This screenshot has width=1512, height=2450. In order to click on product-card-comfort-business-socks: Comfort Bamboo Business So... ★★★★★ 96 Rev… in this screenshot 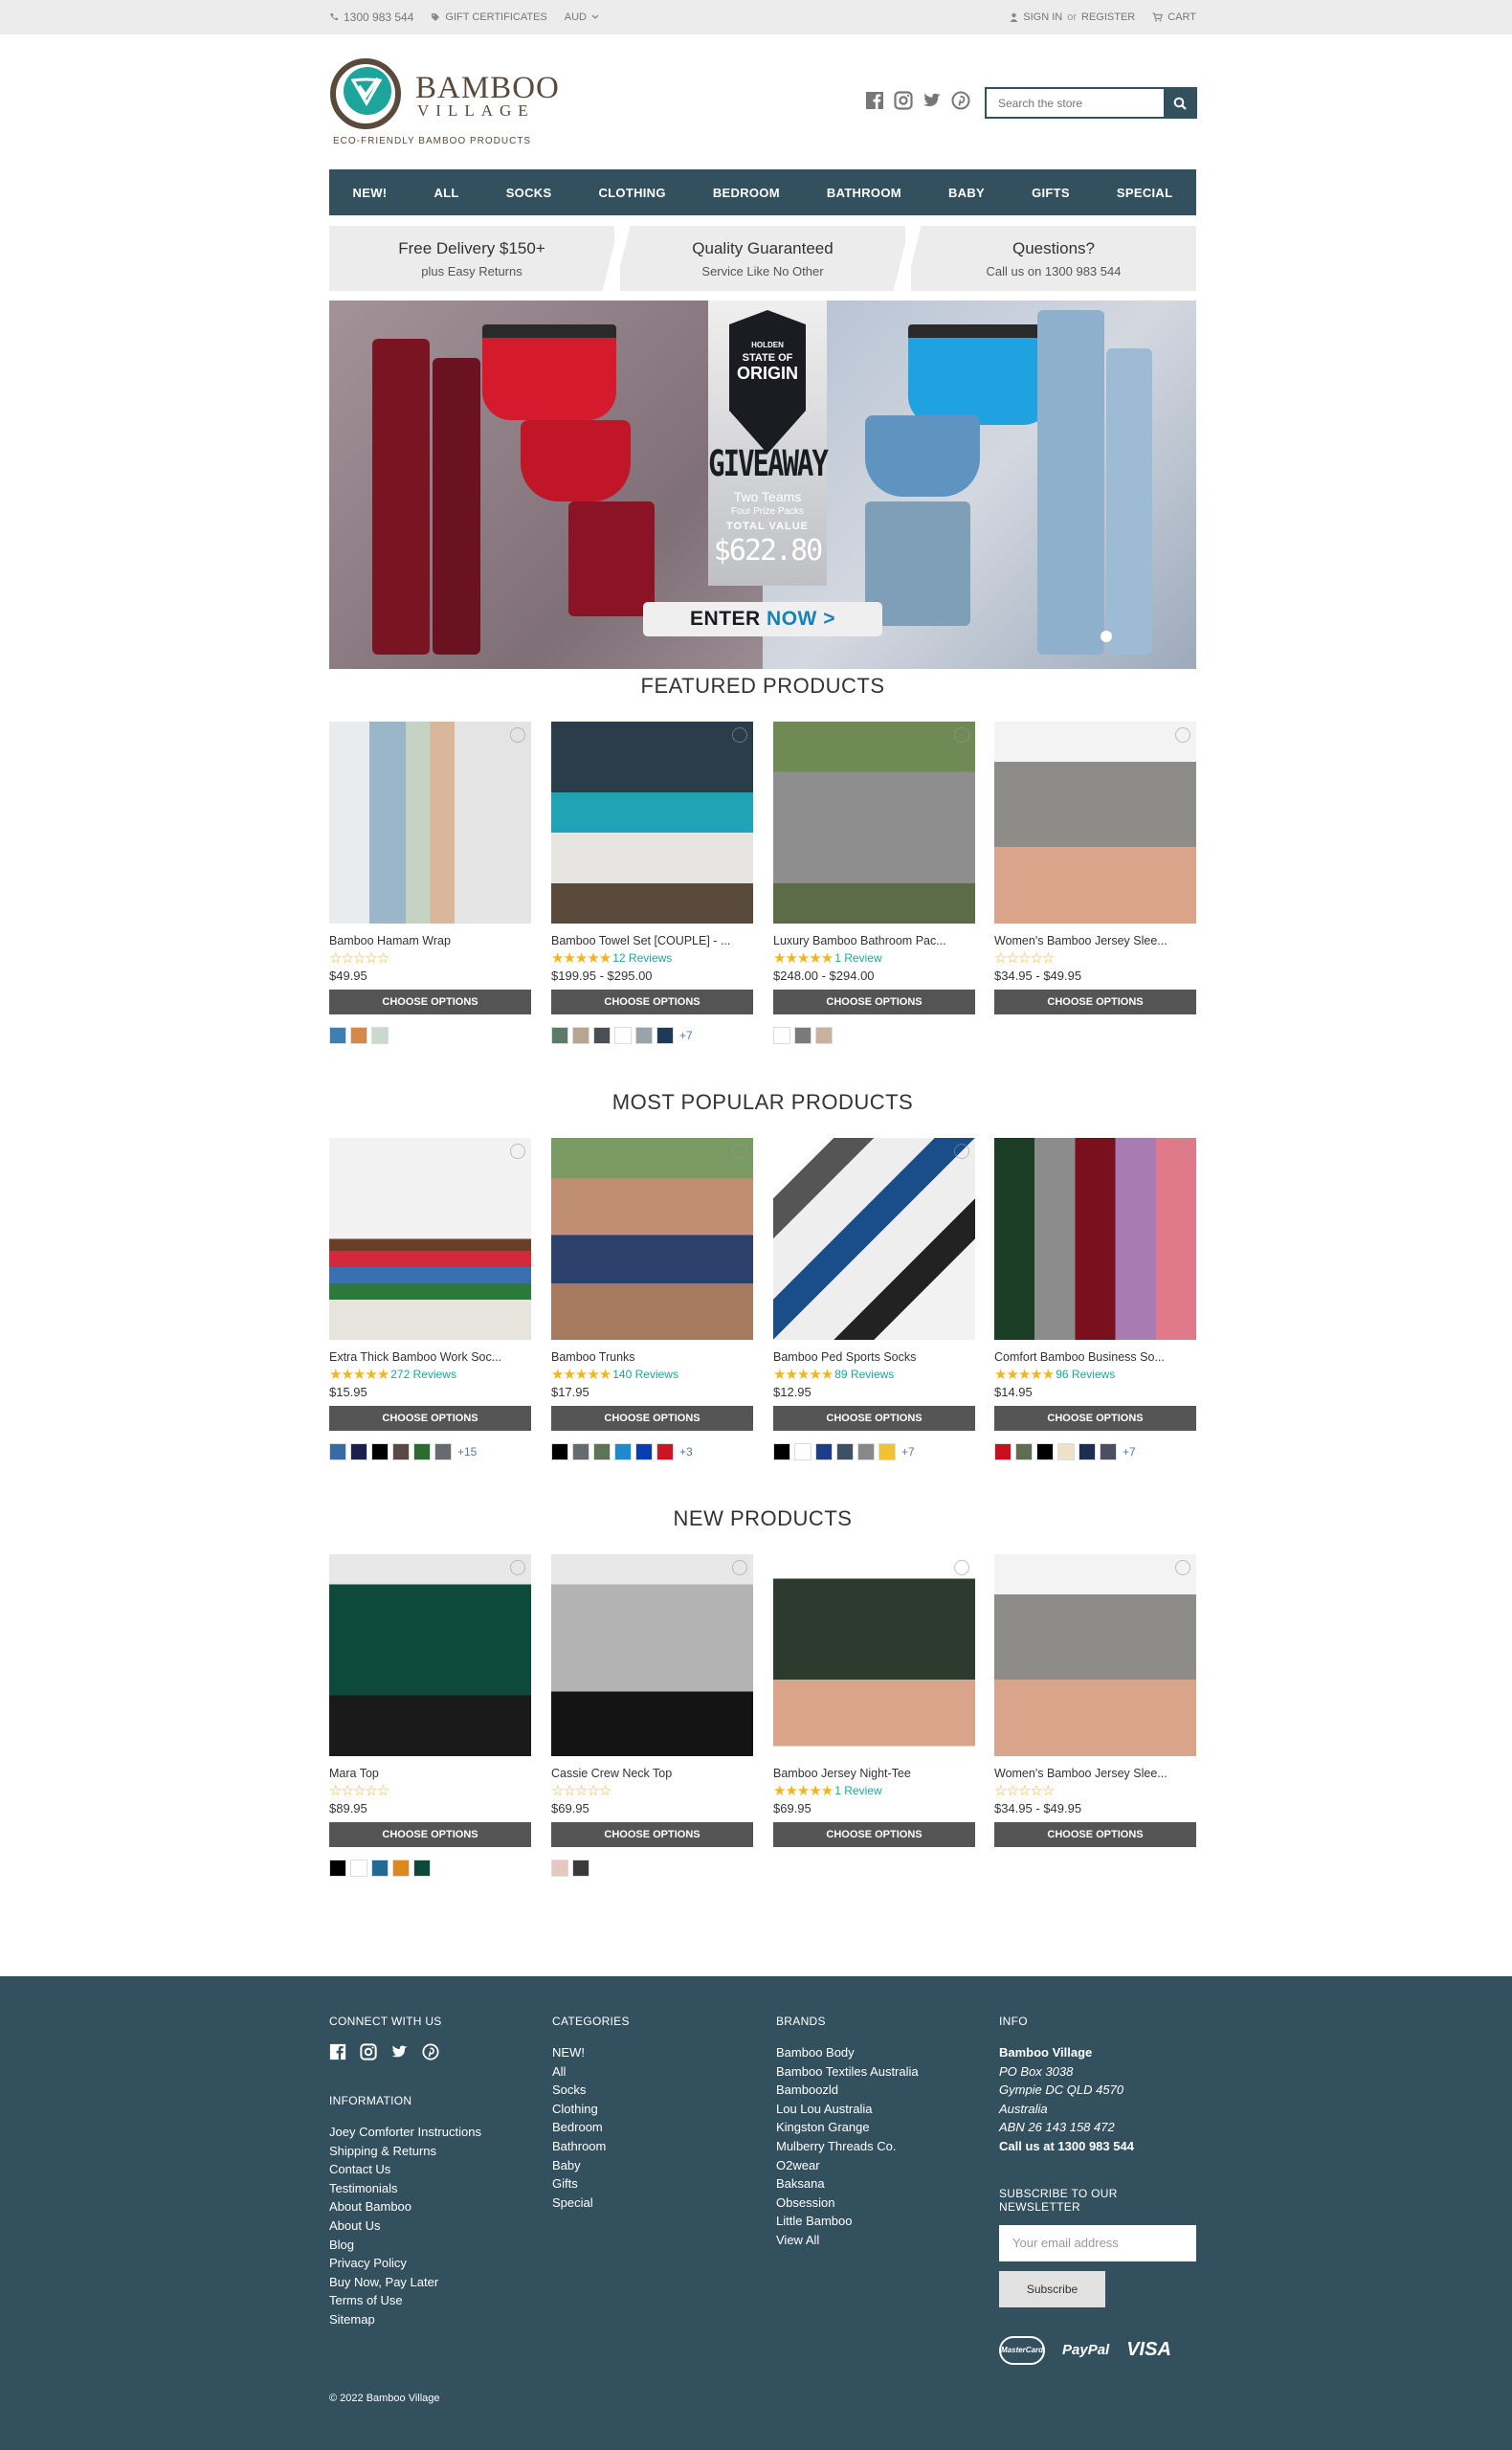, I will do `click(1095, 1299)`.